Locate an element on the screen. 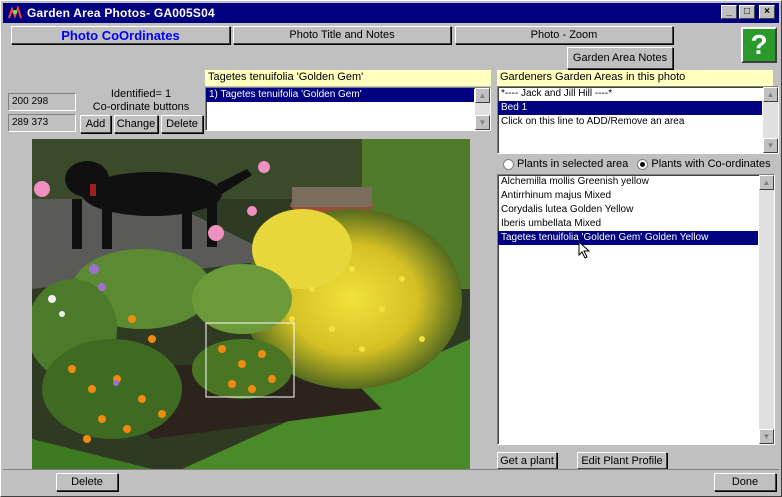  delete-coordinate-button: Delete is located at coordinates (182, 124).